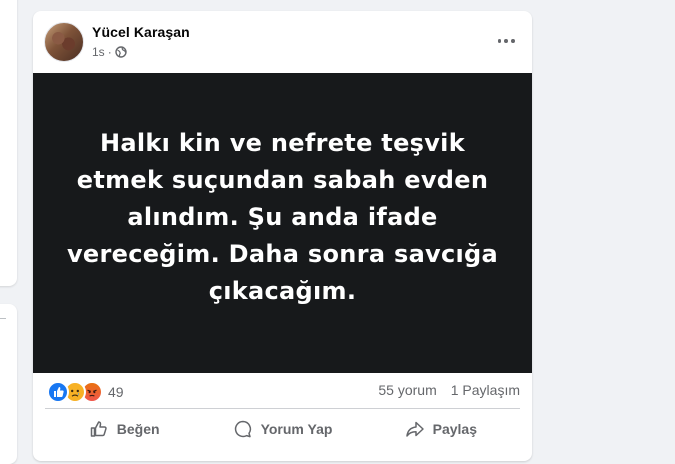  Describe the element at coordinates (282, 408) in the screenshot. I see `actions-divider` at that location.